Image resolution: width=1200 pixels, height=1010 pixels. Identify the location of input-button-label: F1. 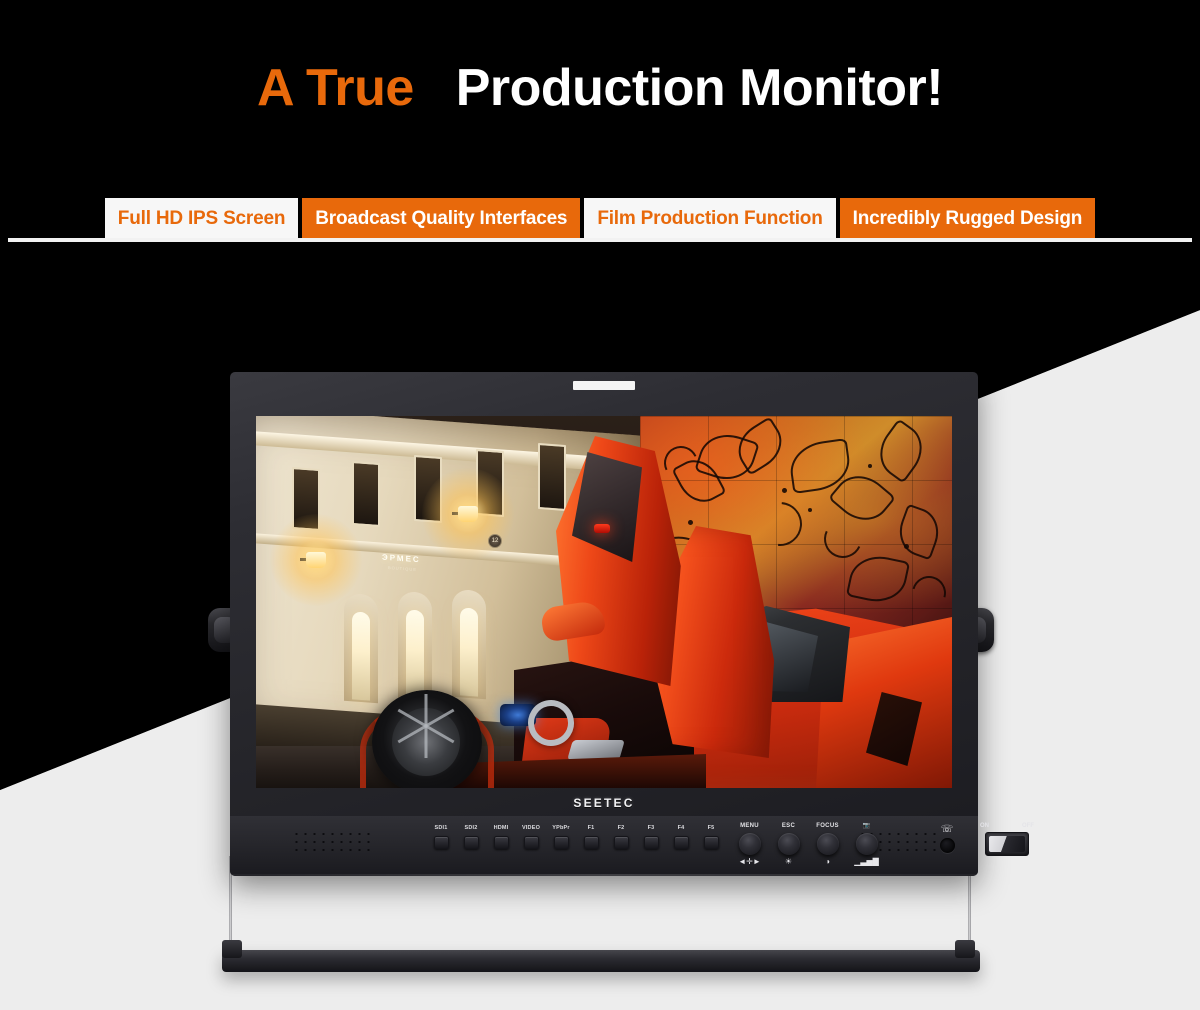
(591, 828).